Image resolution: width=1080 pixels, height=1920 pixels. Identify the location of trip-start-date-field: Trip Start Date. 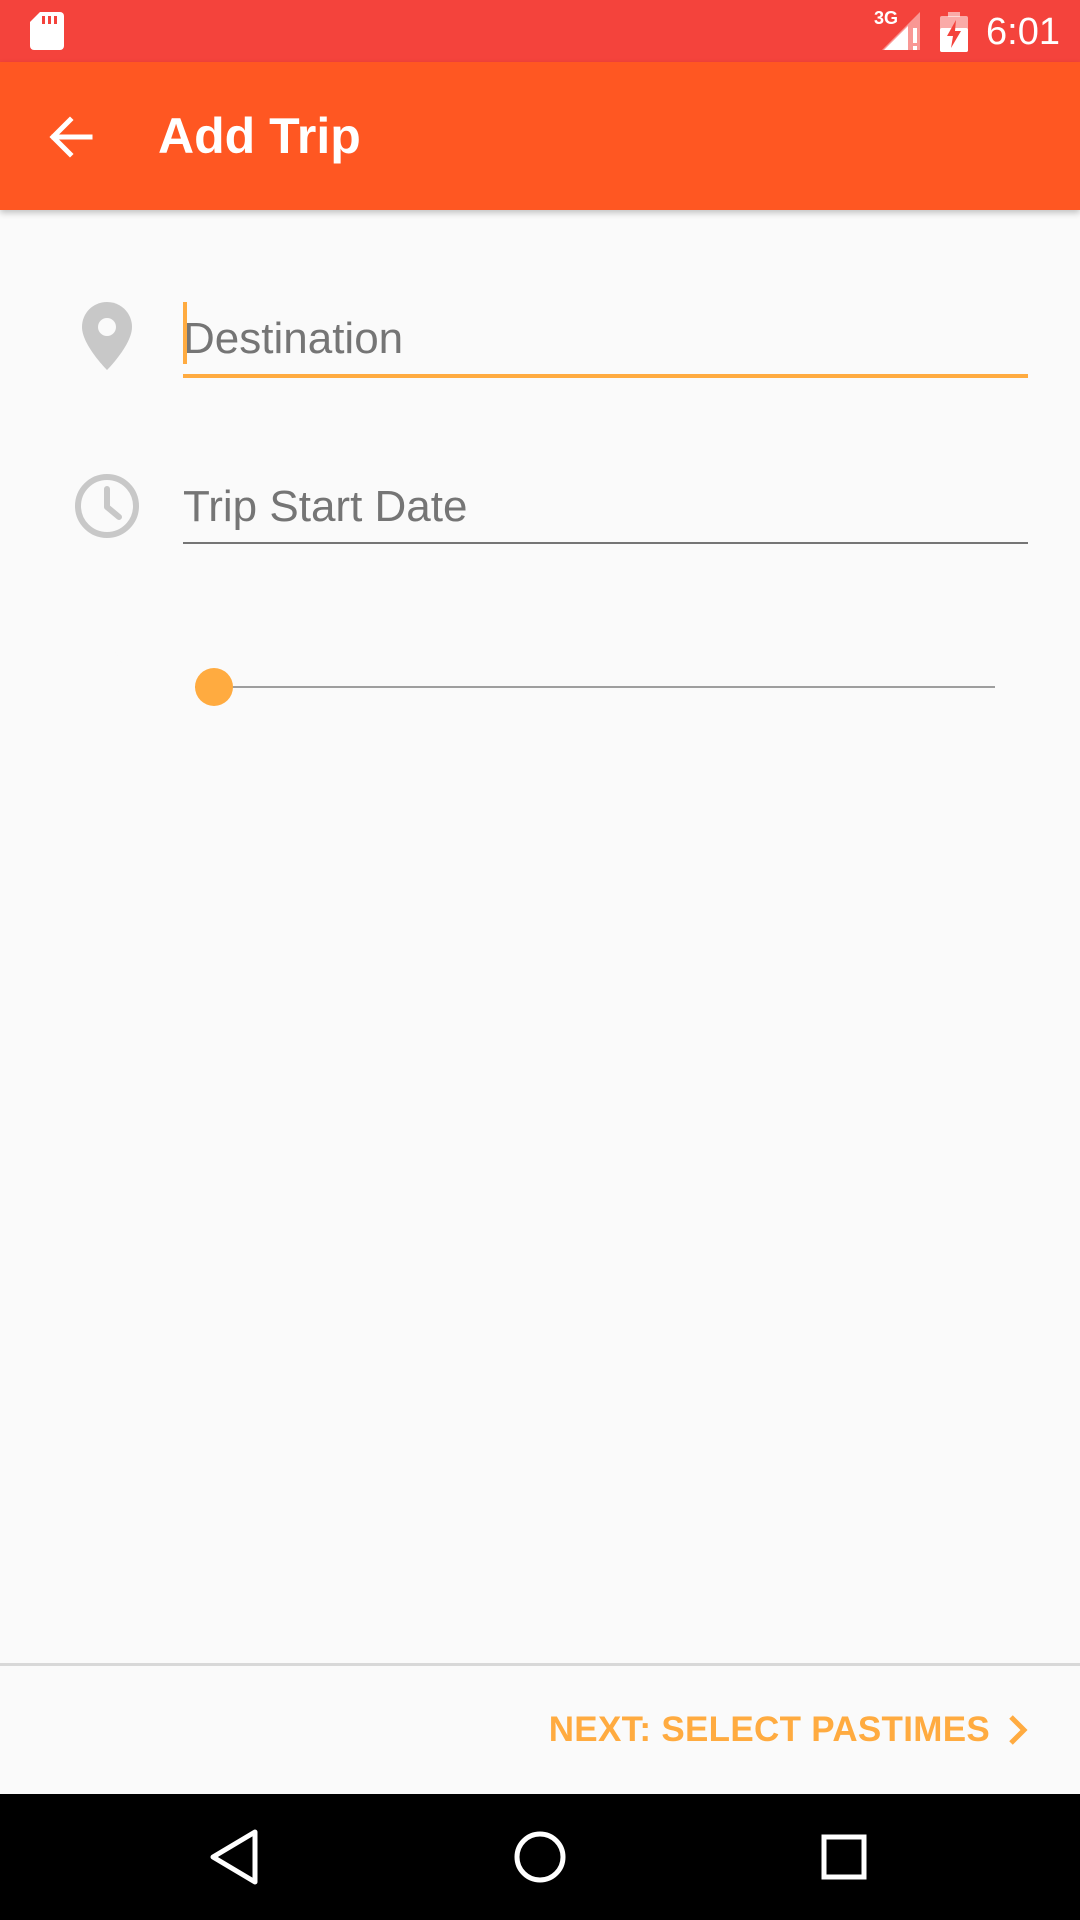
(605, 505).